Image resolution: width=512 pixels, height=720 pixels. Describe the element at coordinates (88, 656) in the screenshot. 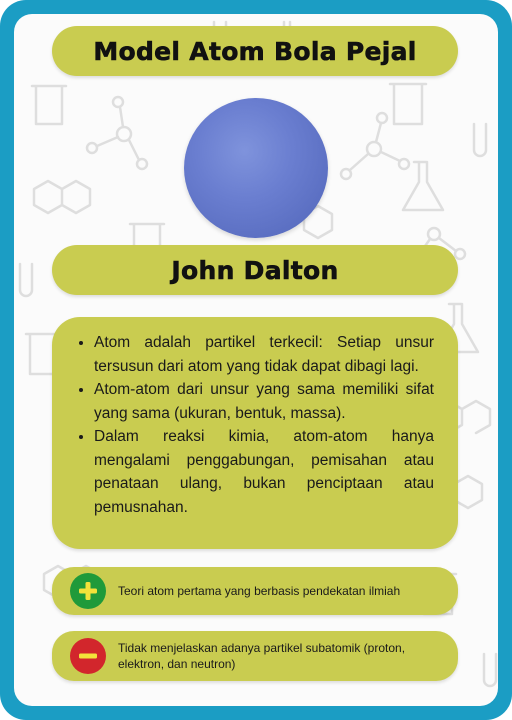

I see `minus-icon` at that location.